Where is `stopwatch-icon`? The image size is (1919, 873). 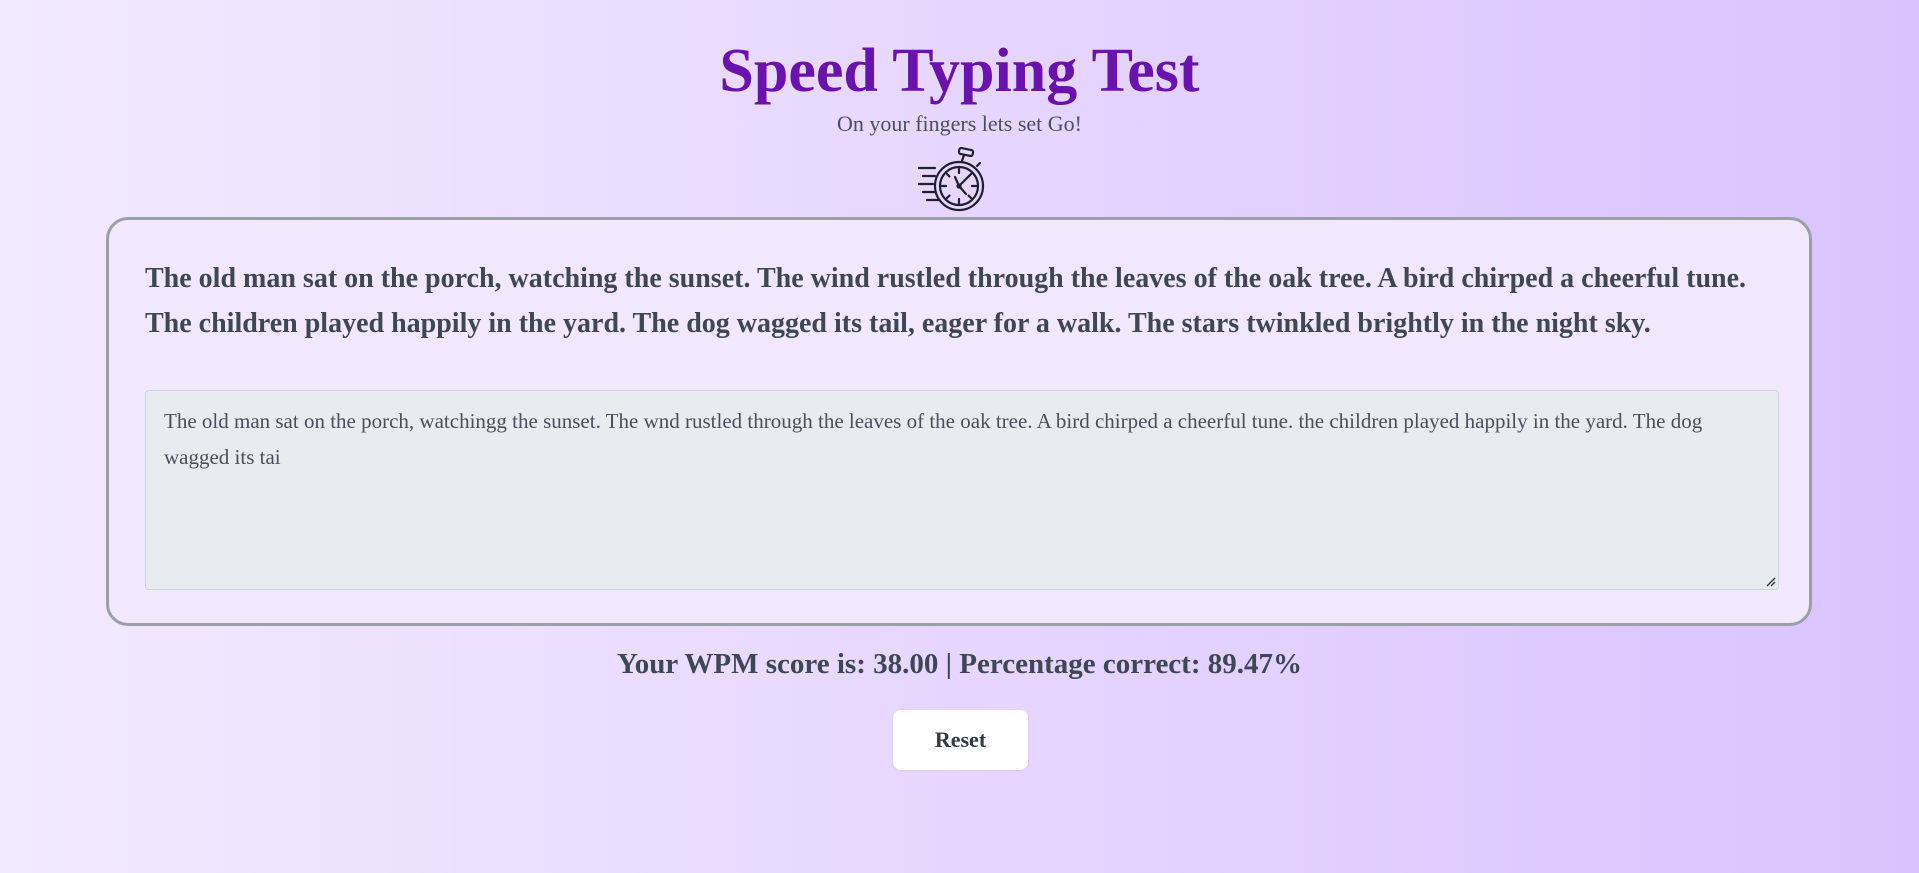 stopwatch-icon is located at coordinates (951, 179).